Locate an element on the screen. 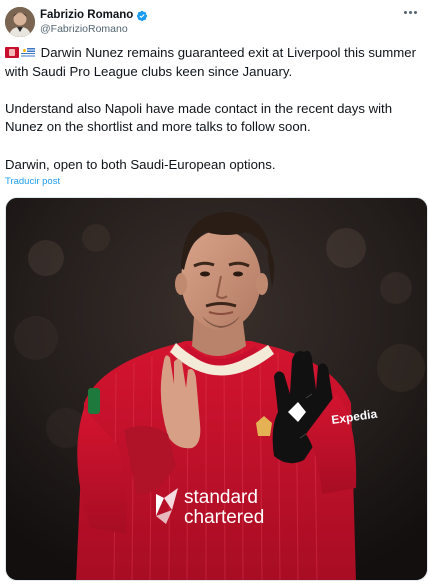 The height and width of the screenshot is (585, 428). author-display-name: Fabrizio Romano is located at coordinates (86, 15).